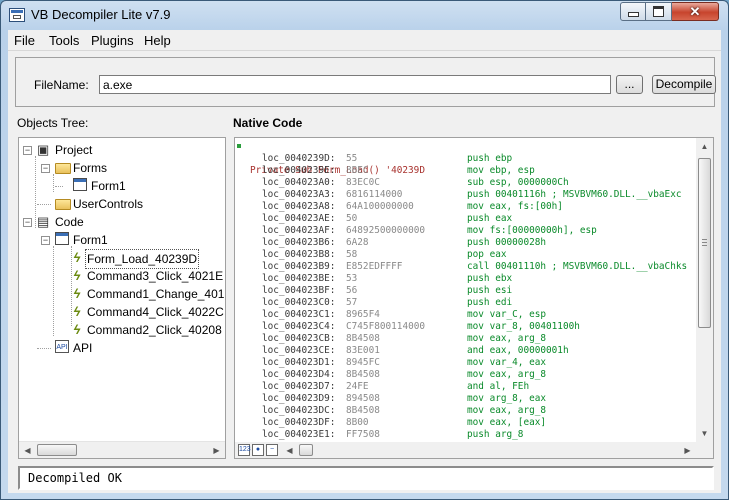 The width and height of the screenshot is (729, 500). Describe the element at coordinates (352, 254) in the screenshot. I see `code-bytes: 58` at that location.